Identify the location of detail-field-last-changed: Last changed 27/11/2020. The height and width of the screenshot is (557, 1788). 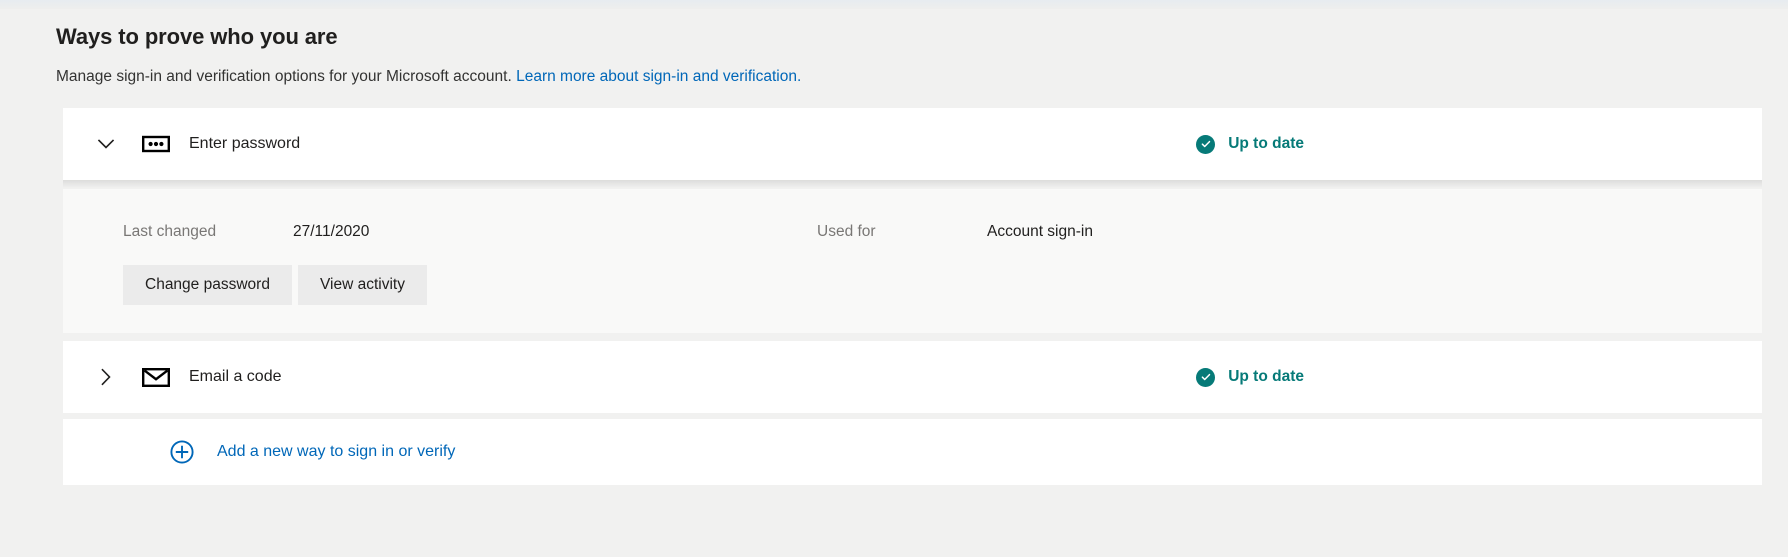
(470, 232).